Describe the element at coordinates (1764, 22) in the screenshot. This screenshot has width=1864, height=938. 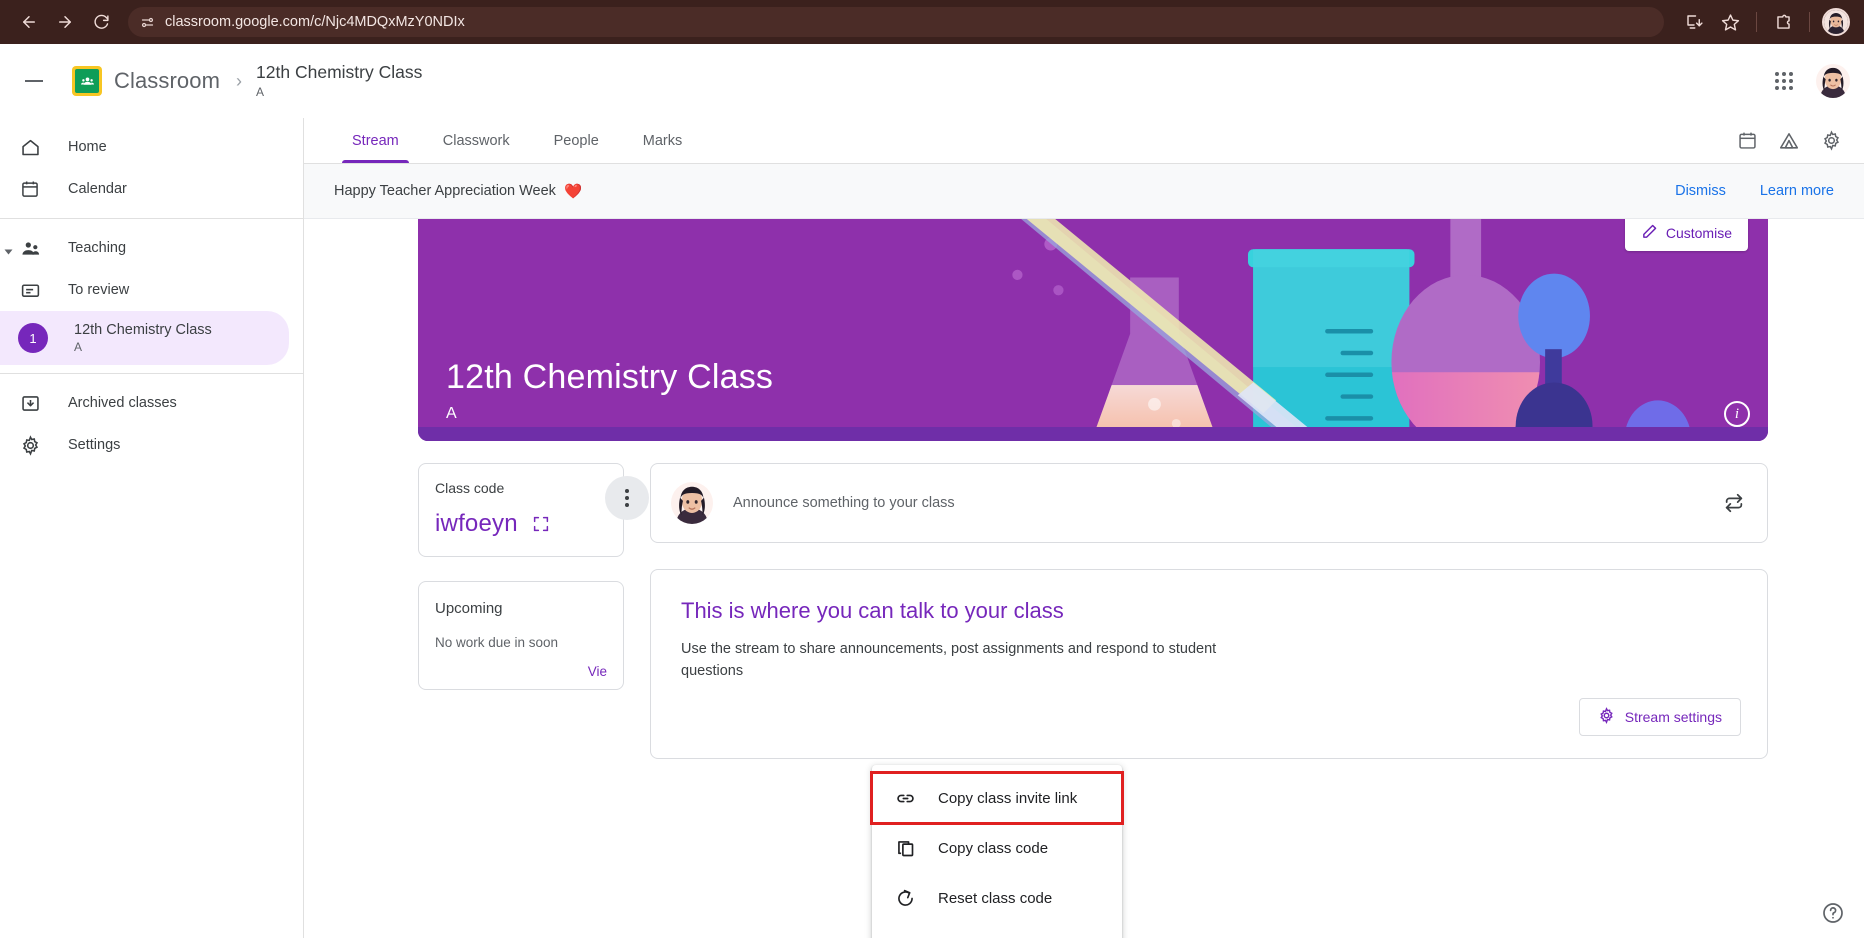
I see `browser-actions` at that location.